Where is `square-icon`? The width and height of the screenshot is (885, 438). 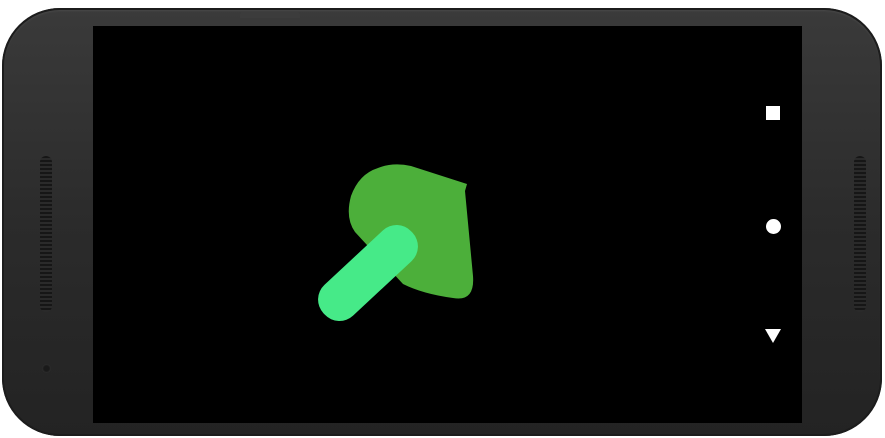
square-icon is located at coordinates (773, 113).